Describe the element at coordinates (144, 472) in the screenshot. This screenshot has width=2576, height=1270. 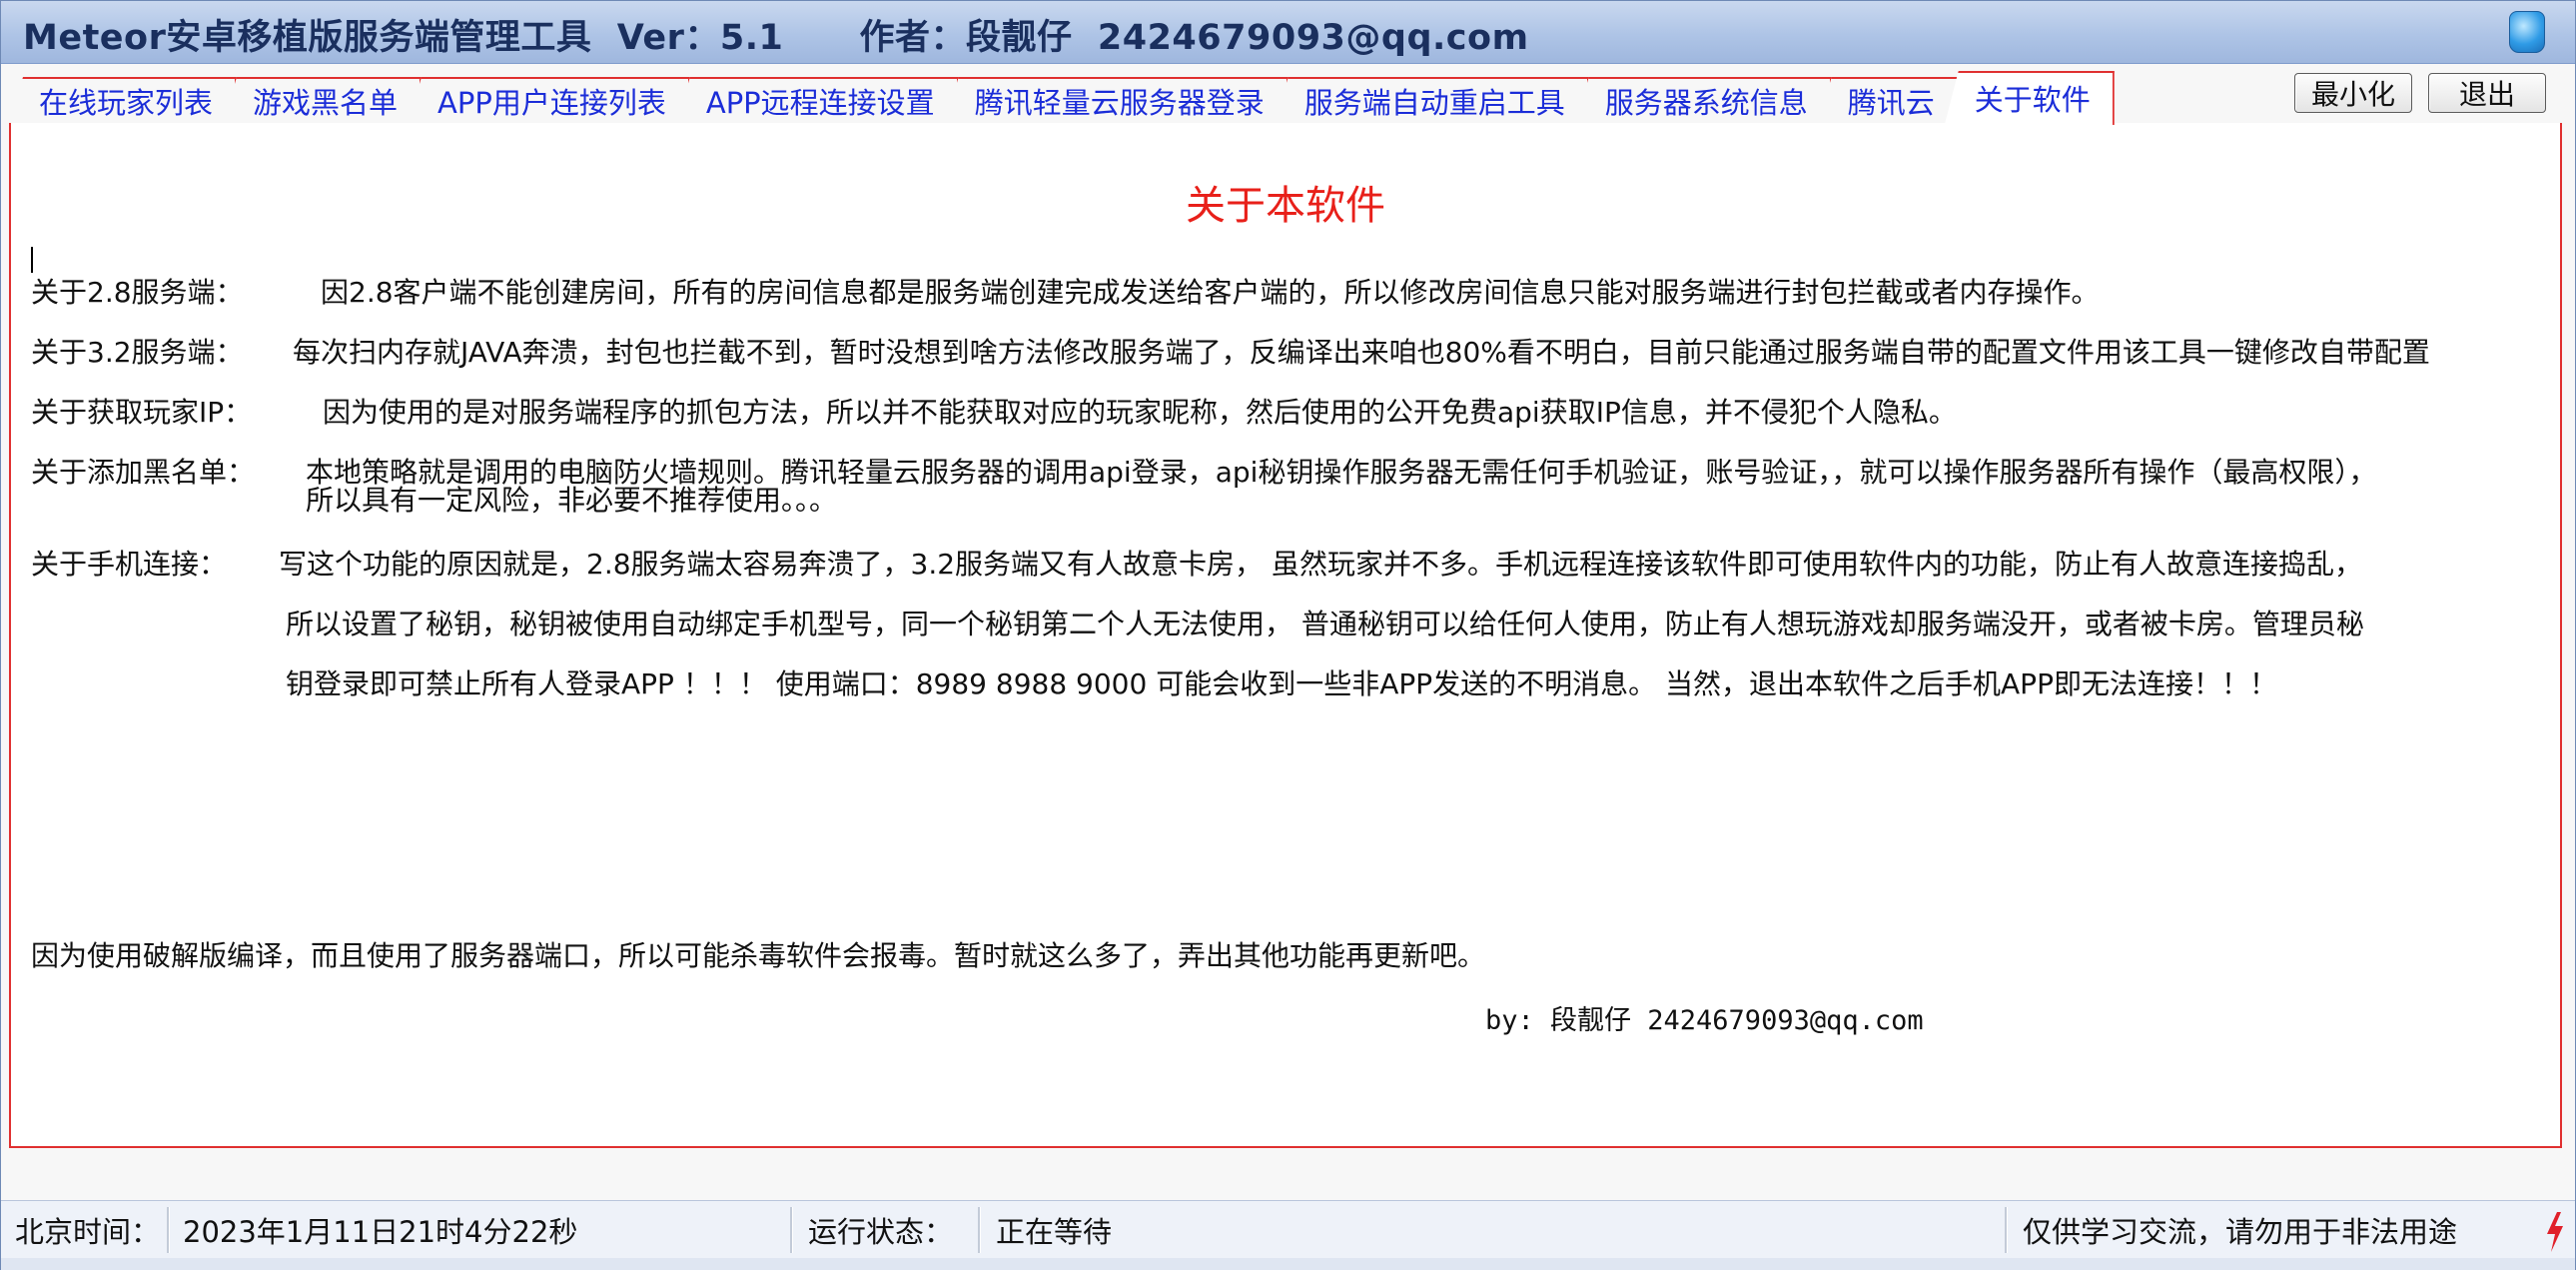
I see `item-label: 关于添加黑名单：` at that location.